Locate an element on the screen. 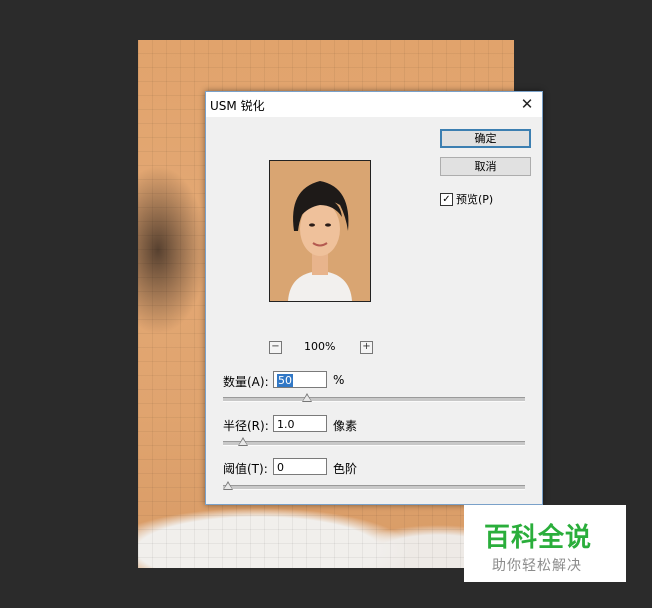 The height and width of the screenshot is (608, 652). zoom-level: 100% is located at coordinates (320, 346).